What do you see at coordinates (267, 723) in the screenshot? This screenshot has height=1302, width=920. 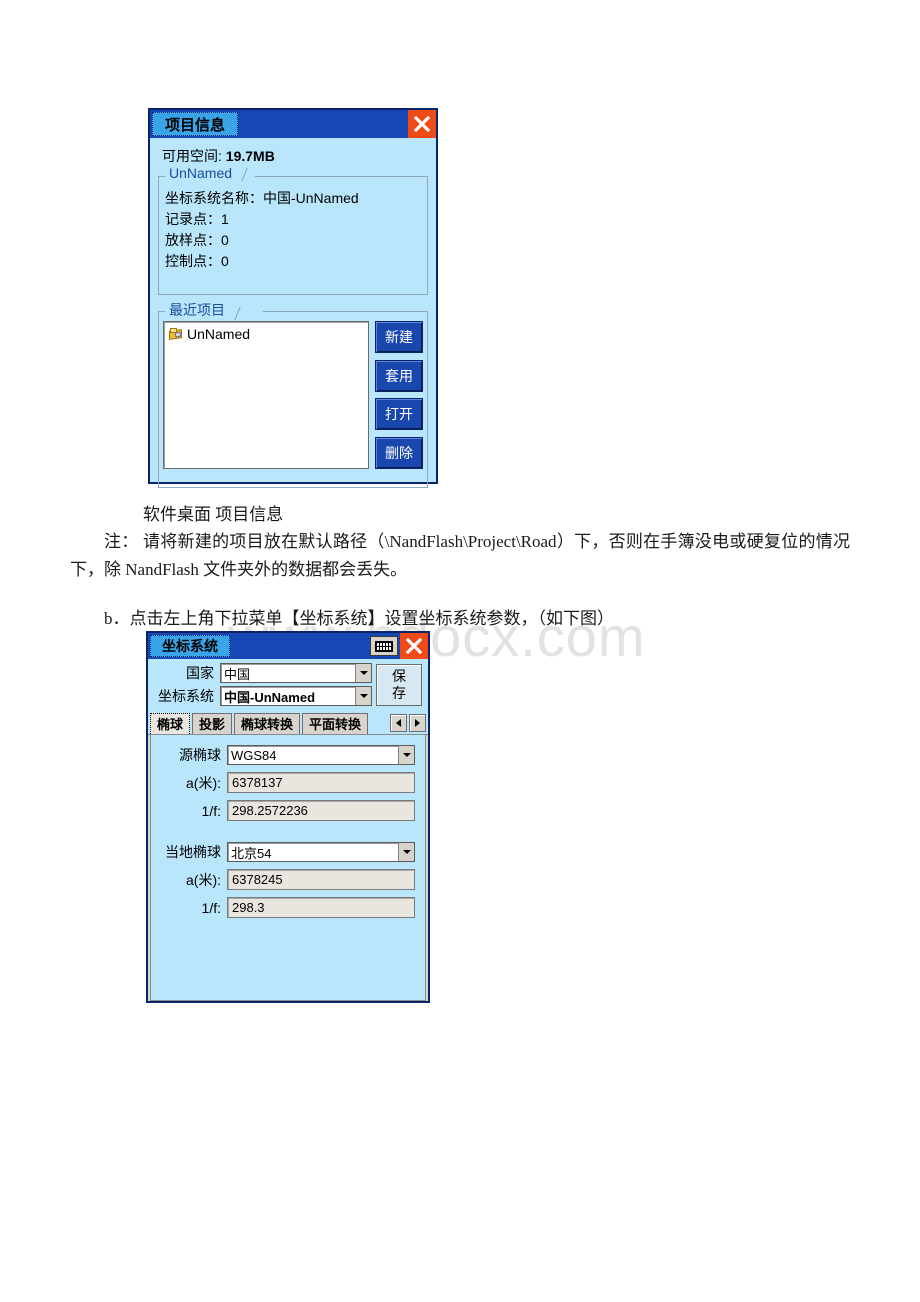 I see `tab-ellipsoid-transform: 椭球转换` at bounding box center [267, 723].